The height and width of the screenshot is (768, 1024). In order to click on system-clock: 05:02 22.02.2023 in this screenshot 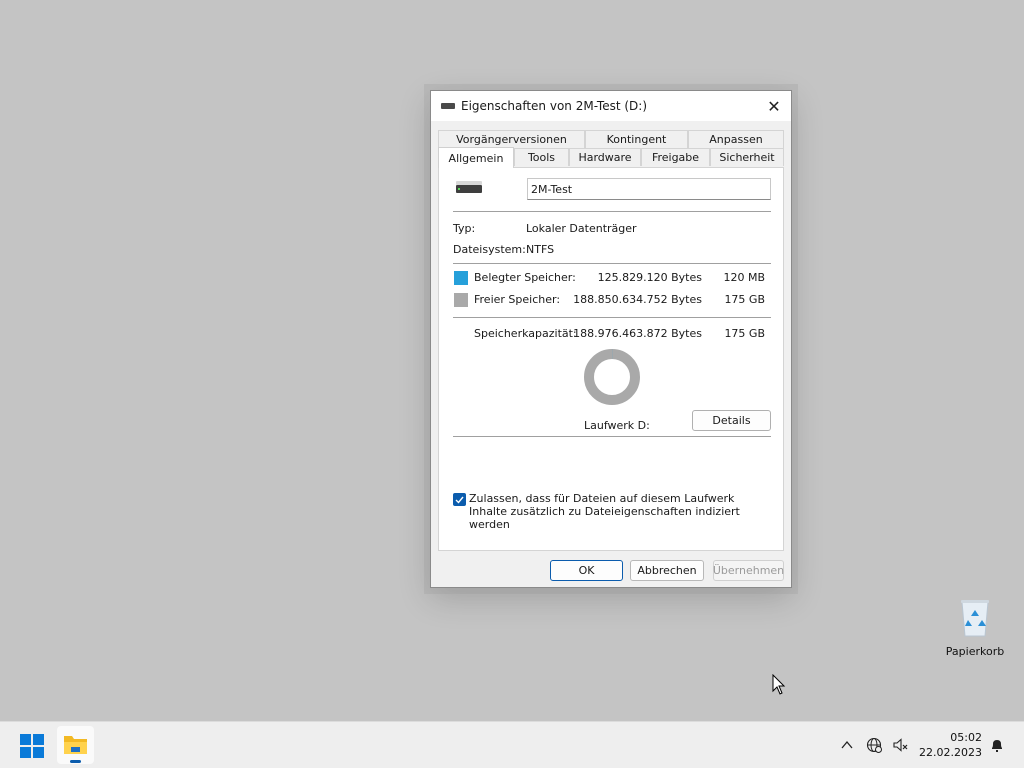, I will do `click(949, 745)`.